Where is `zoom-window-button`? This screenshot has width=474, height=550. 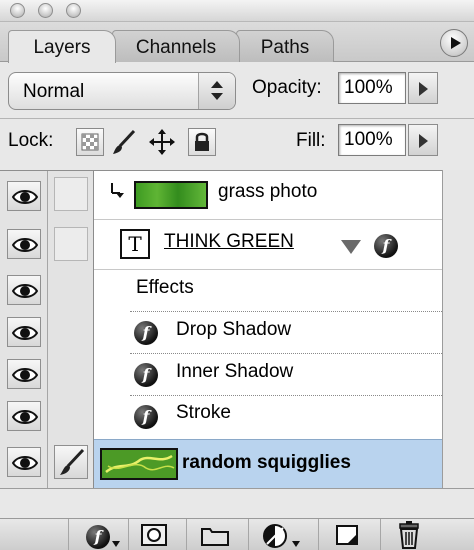
zoom-window-button is located at coordinates (73, 10).